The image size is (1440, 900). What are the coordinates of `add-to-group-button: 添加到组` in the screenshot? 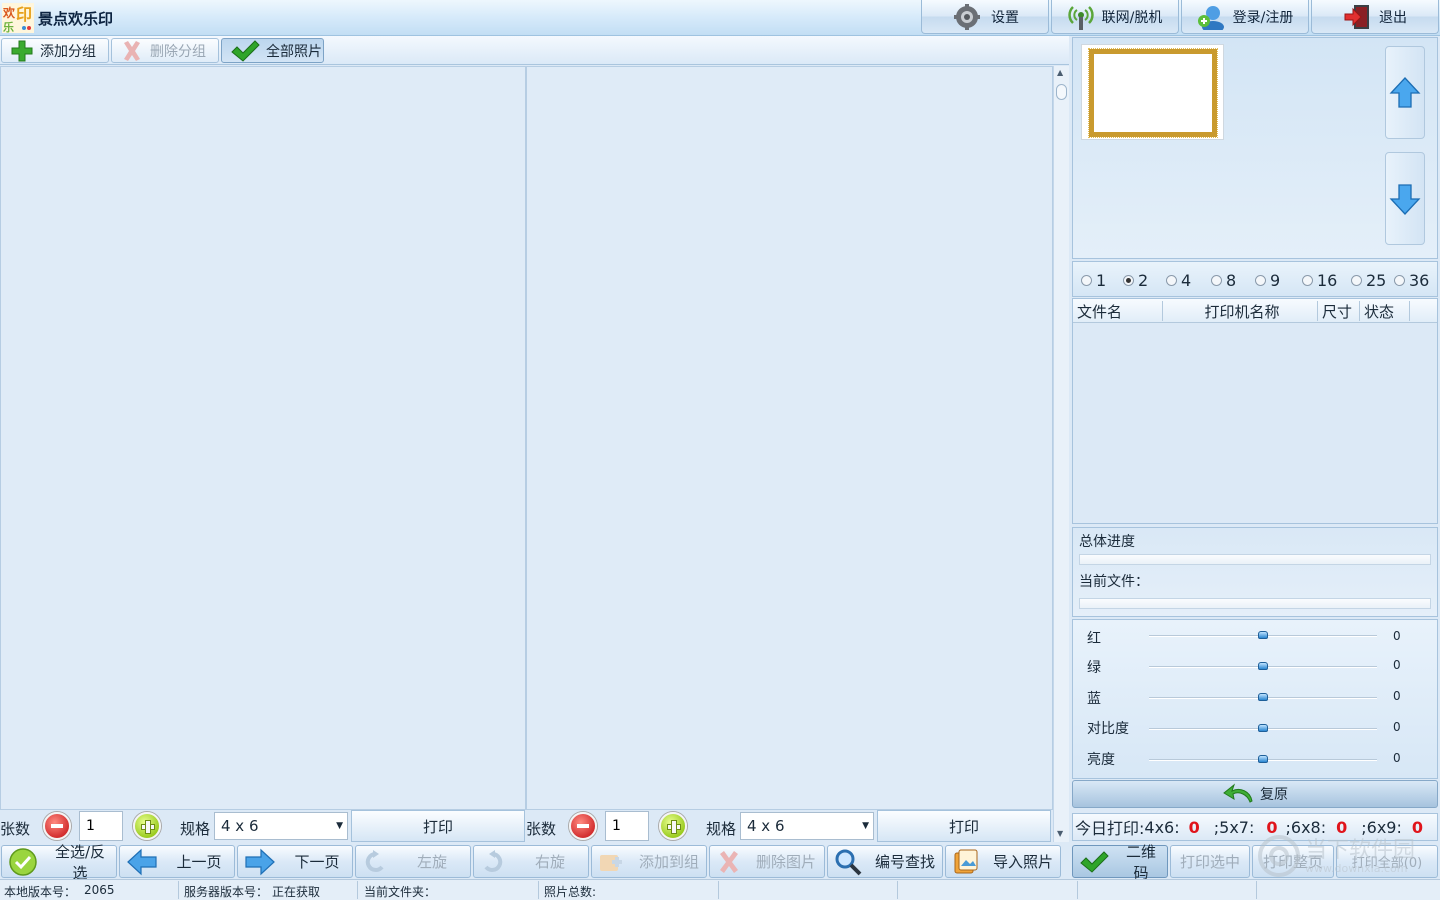 It's located at (649, 861).